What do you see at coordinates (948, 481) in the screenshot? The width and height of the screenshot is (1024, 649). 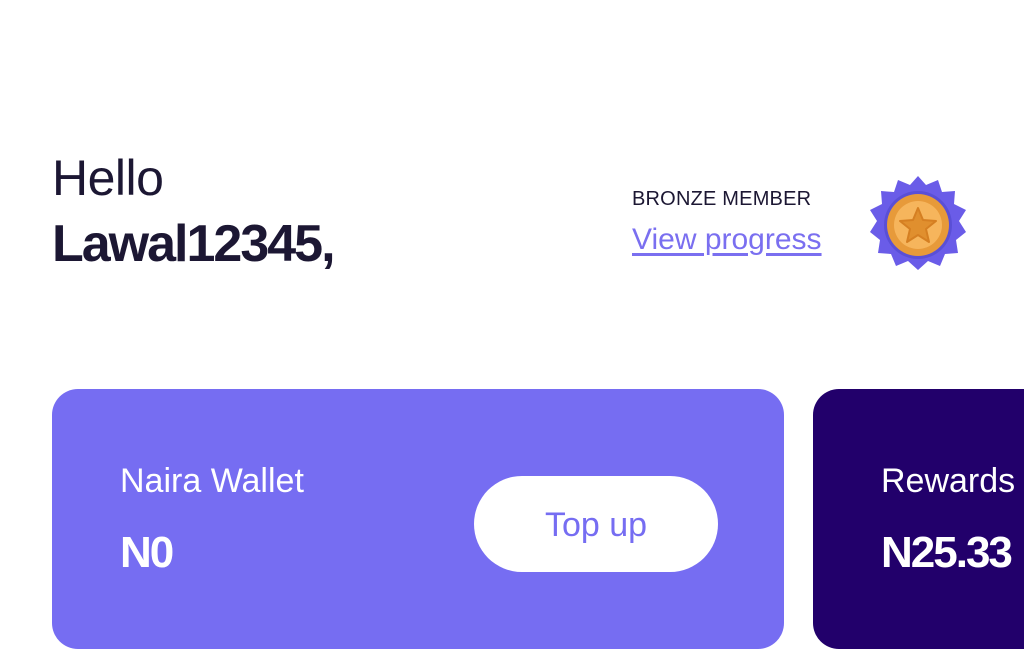 I see `rewards-label: Rewards` at bounding box center [948, 481].